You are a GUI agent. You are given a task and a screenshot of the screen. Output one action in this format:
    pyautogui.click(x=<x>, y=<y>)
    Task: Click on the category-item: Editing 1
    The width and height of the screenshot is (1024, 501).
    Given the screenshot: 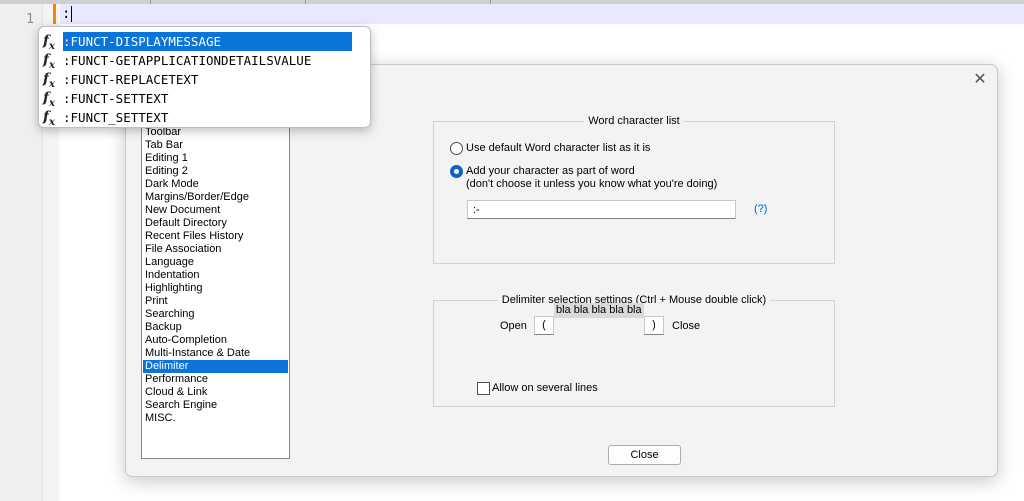 What is the action you would take?
    pyautogui.click(x=215, y=158)
    